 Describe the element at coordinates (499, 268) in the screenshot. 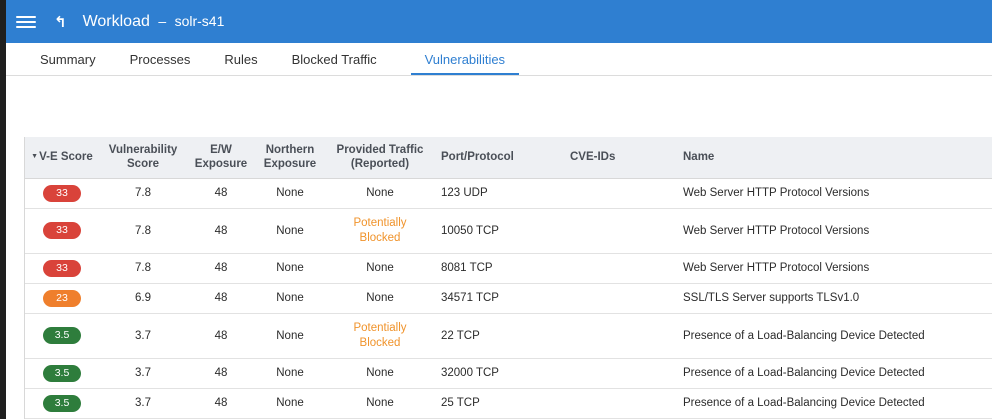

I see `port-protocol-cell: 8081 TCP` at that location.